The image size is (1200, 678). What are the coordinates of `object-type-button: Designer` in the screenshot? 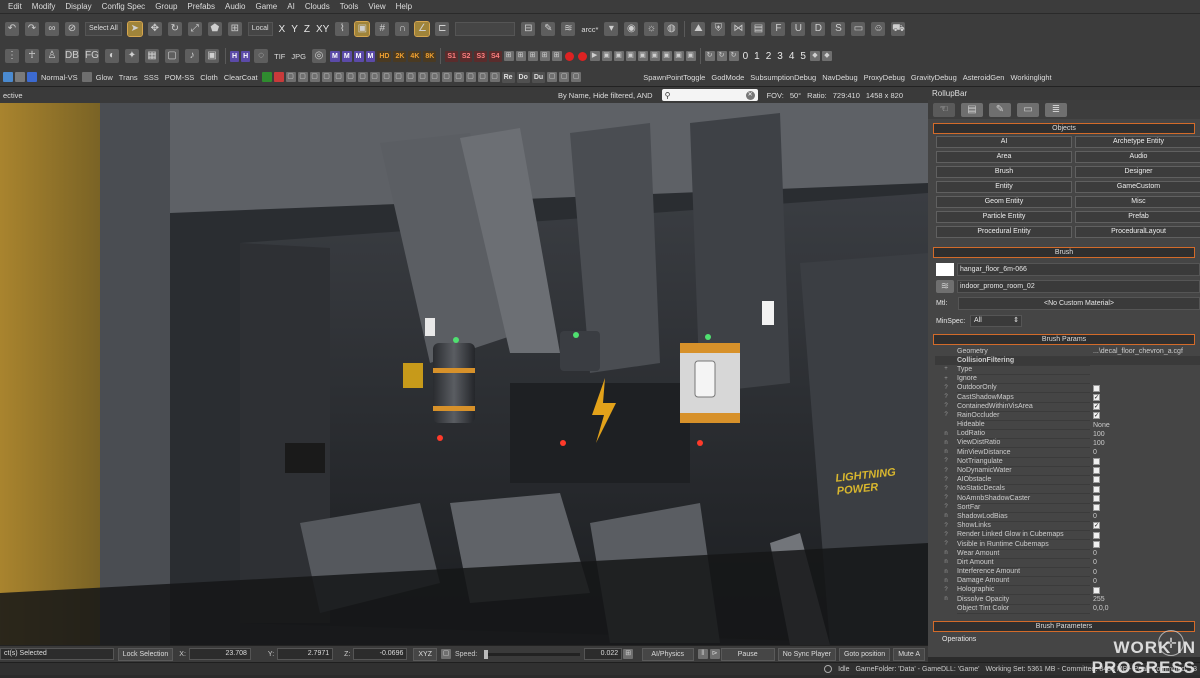 It's located at (1137, 172).